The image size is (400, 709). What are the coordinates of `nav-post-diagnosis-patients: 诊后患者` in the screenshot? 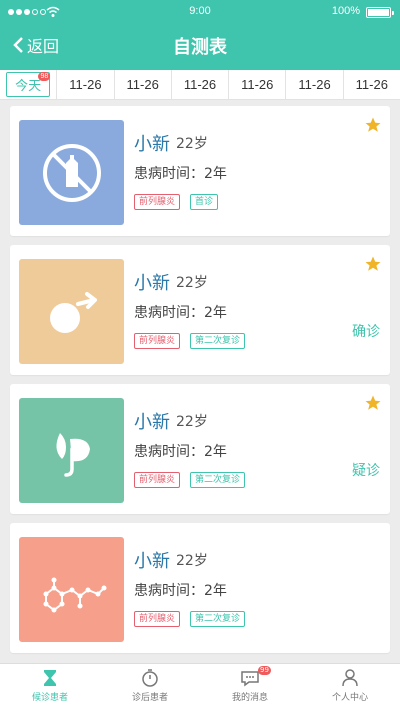 It's located at (150, 686).